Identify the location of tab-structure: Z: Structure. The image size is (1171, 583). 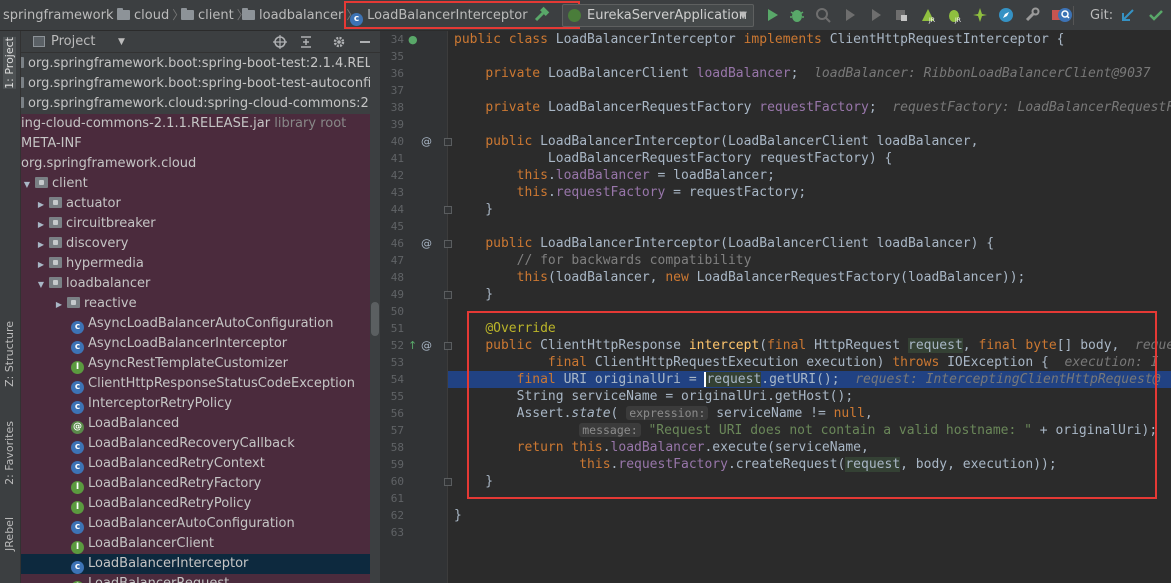
(9, 354).